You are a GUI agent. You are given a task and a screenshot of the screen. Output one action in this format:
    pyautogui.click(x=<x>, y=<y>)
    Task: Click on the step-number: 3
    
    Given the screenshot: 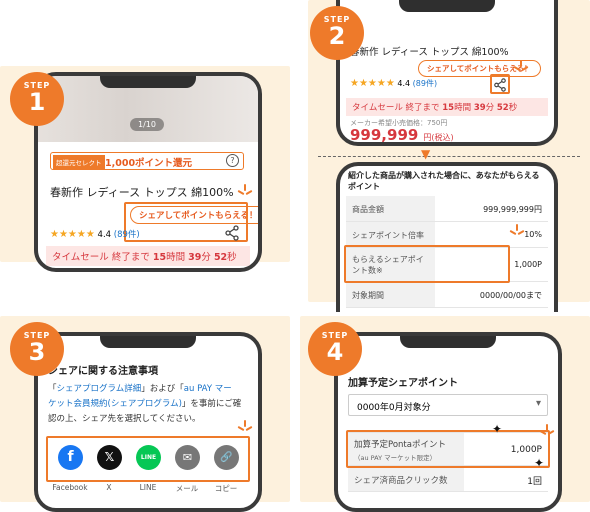 What is the action you would take?
    pyautogui.click(x=37, y=352)
    